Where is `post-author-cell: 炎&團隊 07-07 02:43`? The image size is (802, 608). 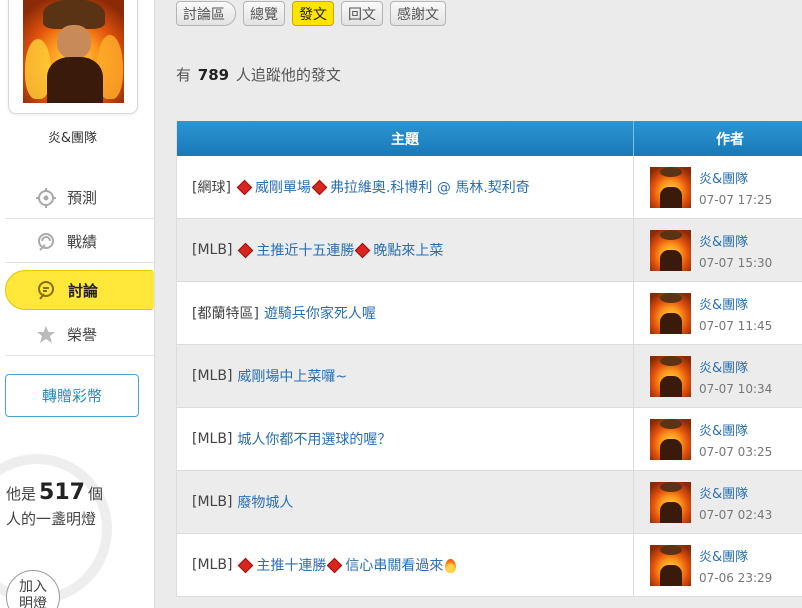
post-author-cell: 炎&團隊 07-07 02:43 is located at coordinates (718, 502).